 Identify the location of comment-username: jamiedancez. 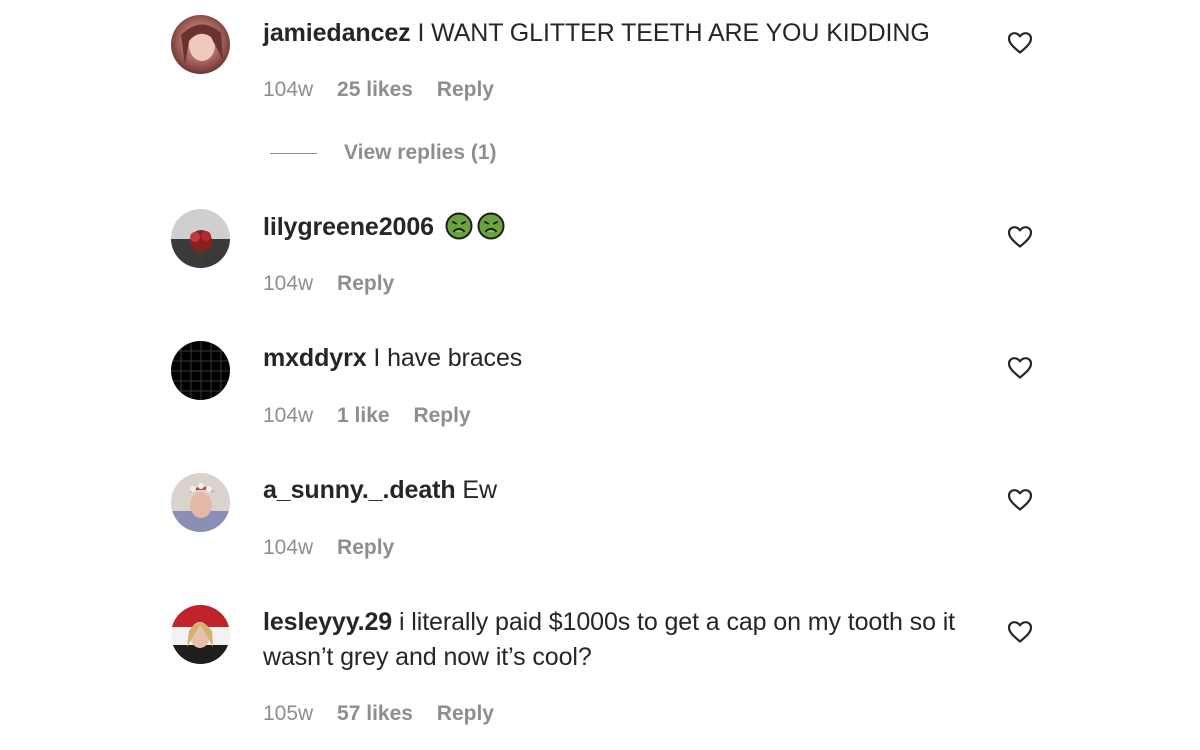
(337, 33).